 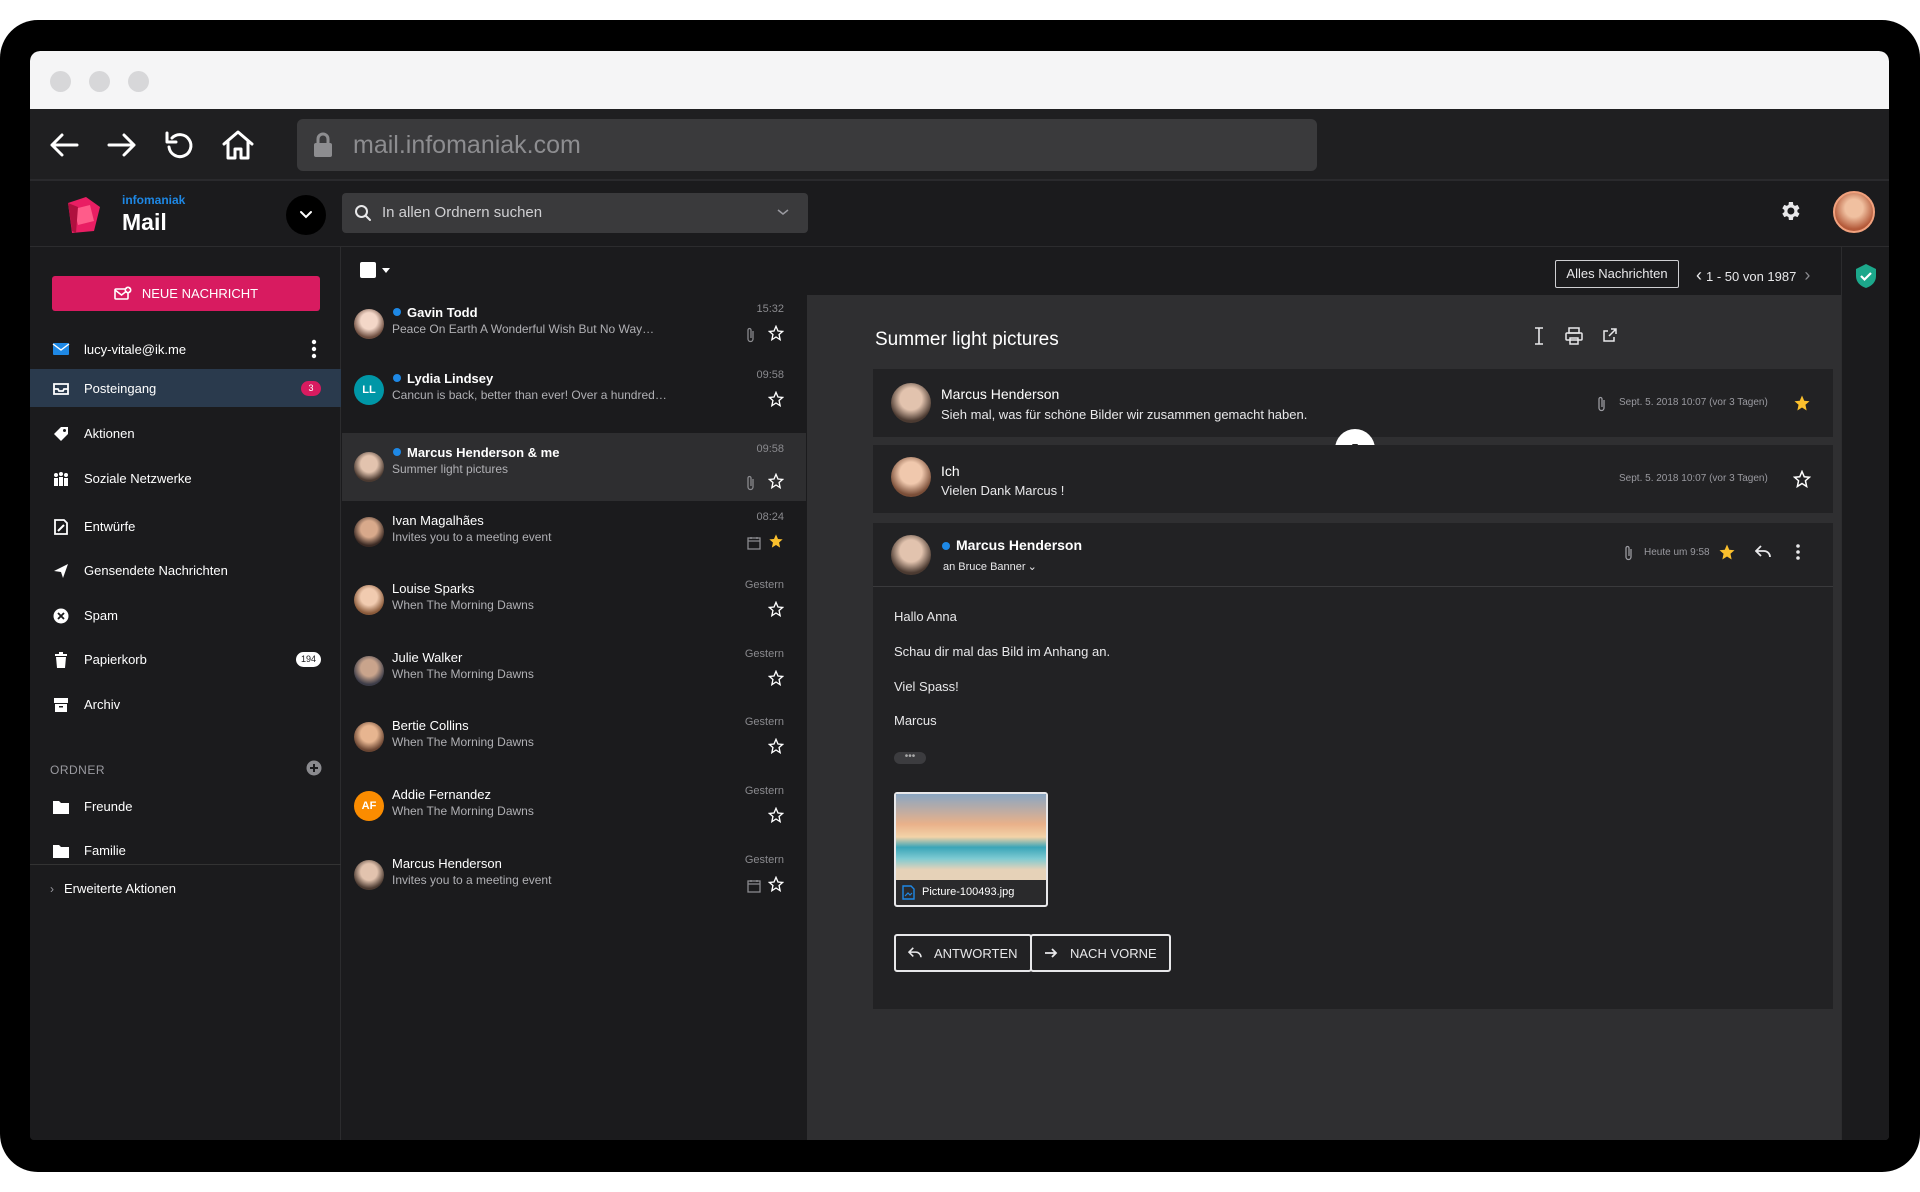 I want to click on sidebar-item-gesendet: Gensendete Nachrichten, so click(x=185, y=570).